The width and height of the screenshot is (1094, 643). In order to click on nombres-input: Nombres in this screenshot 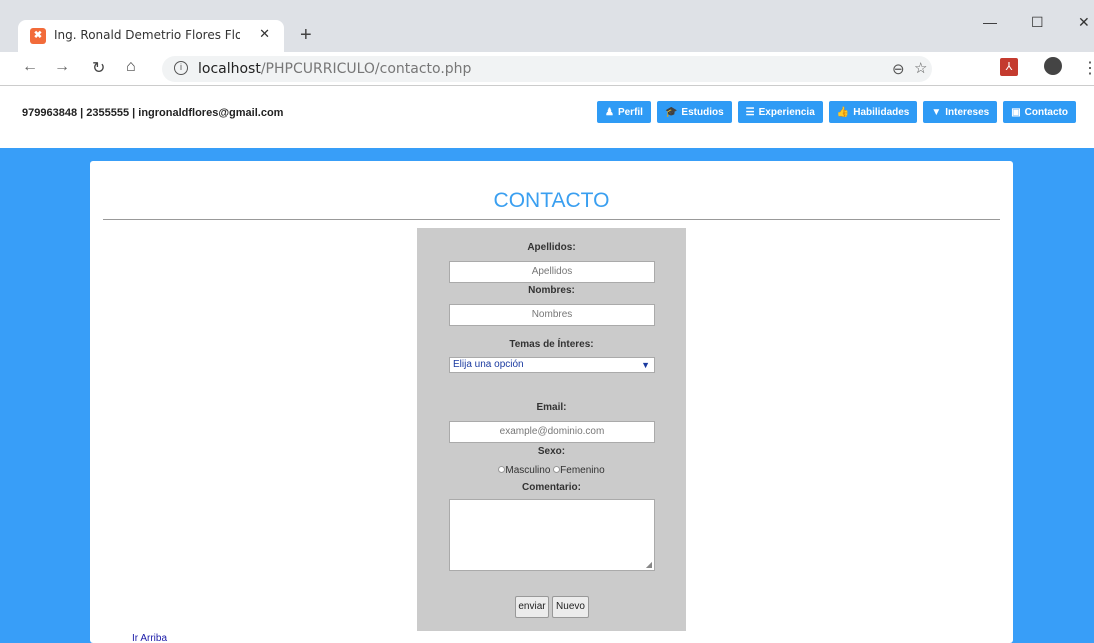, I will do `click(552, 315)`.